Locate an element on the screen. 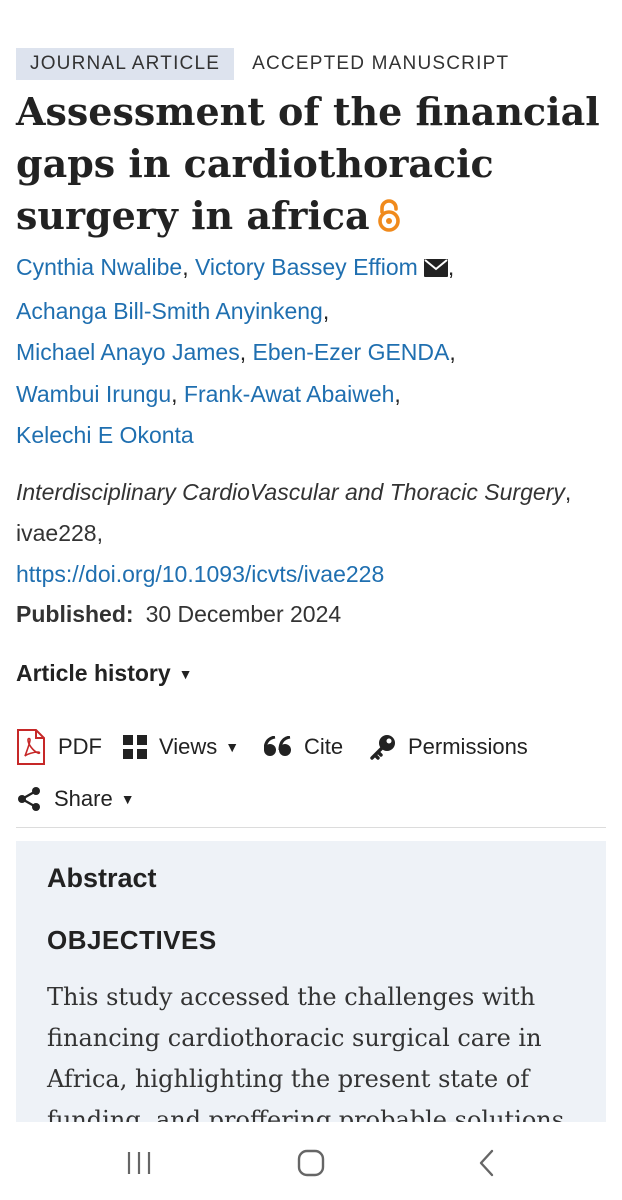 The height and width of the screenshot is (1200, 622). author-link: Victory Bassey Effiom is located at coordinates (306, 267).